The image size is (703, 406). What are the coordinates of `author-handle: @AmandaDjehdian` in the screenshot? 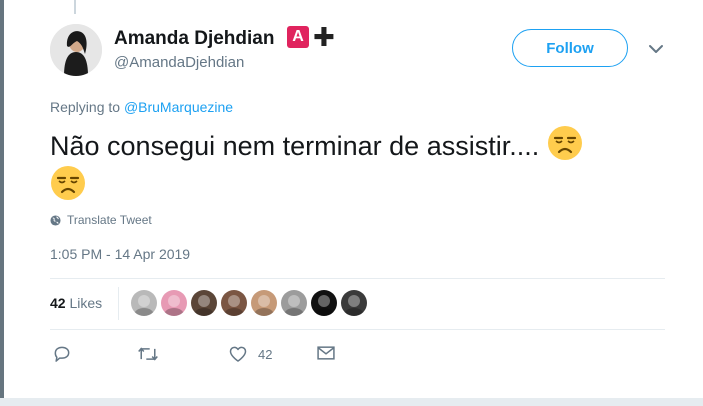 It's located at (179, 62).